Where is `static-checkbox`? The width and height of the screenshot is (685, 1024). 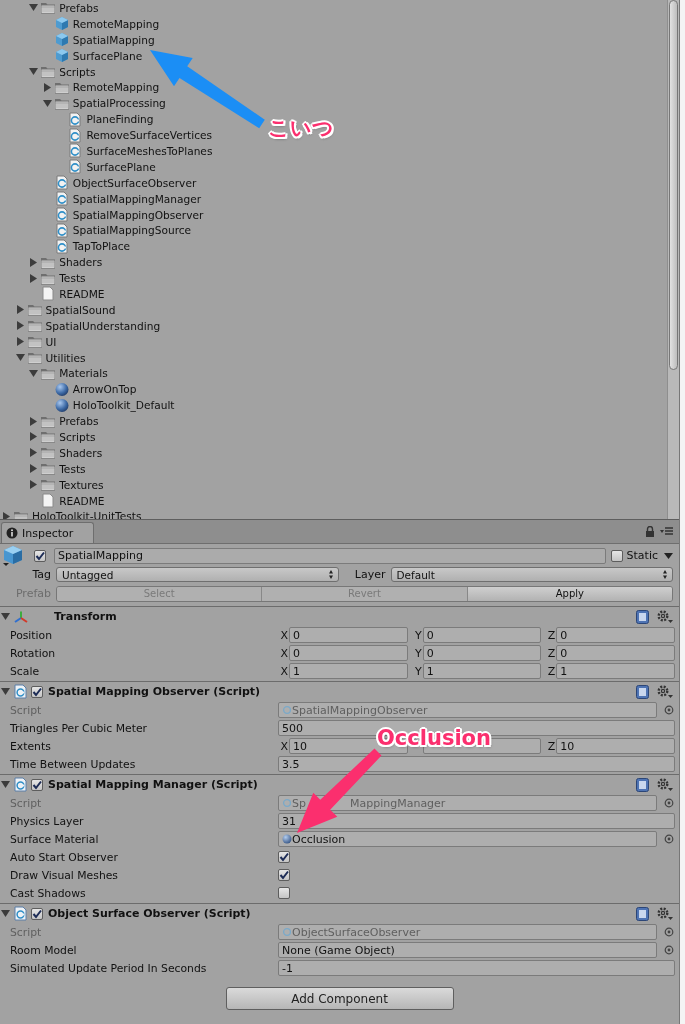
static-checkbox is located at coordinates (616, 556).